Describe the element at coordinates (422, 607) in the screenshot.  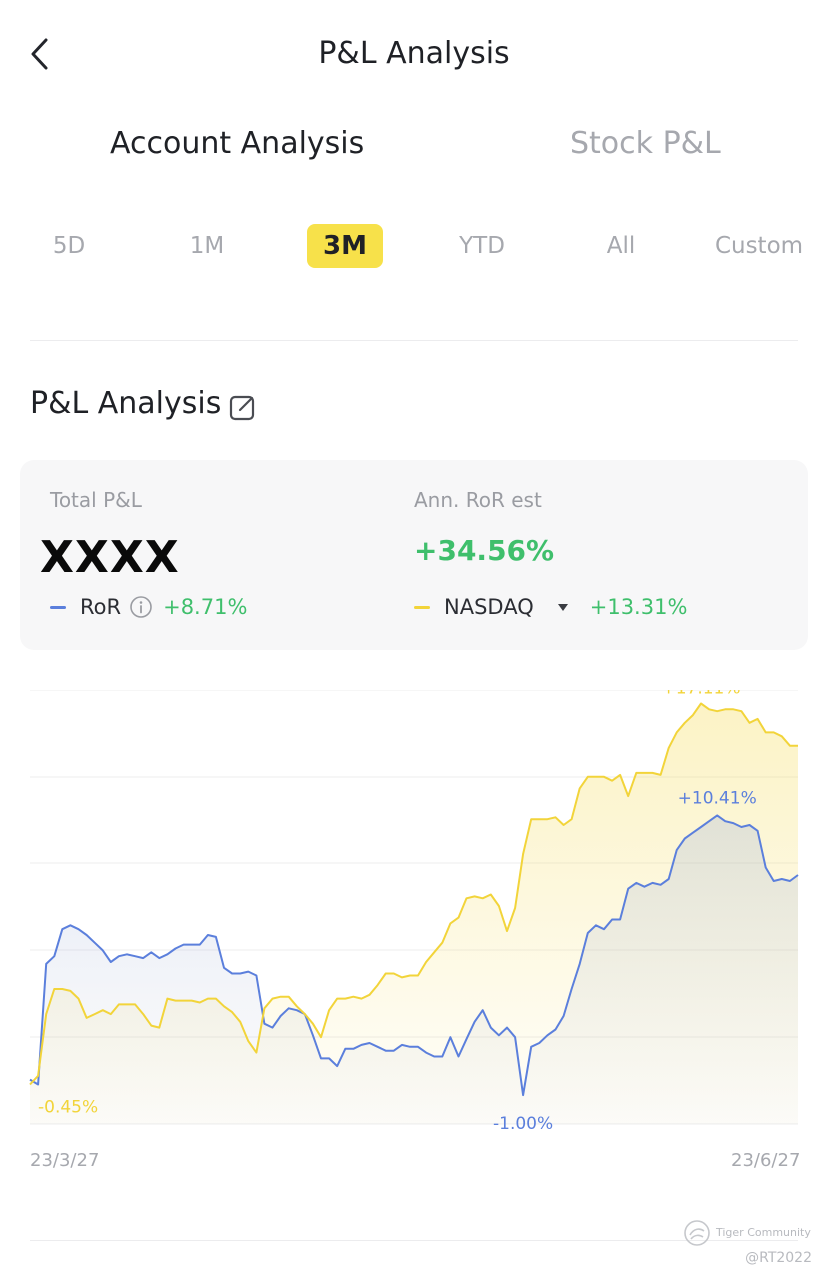
I see `benchmark-swatch` at that location.